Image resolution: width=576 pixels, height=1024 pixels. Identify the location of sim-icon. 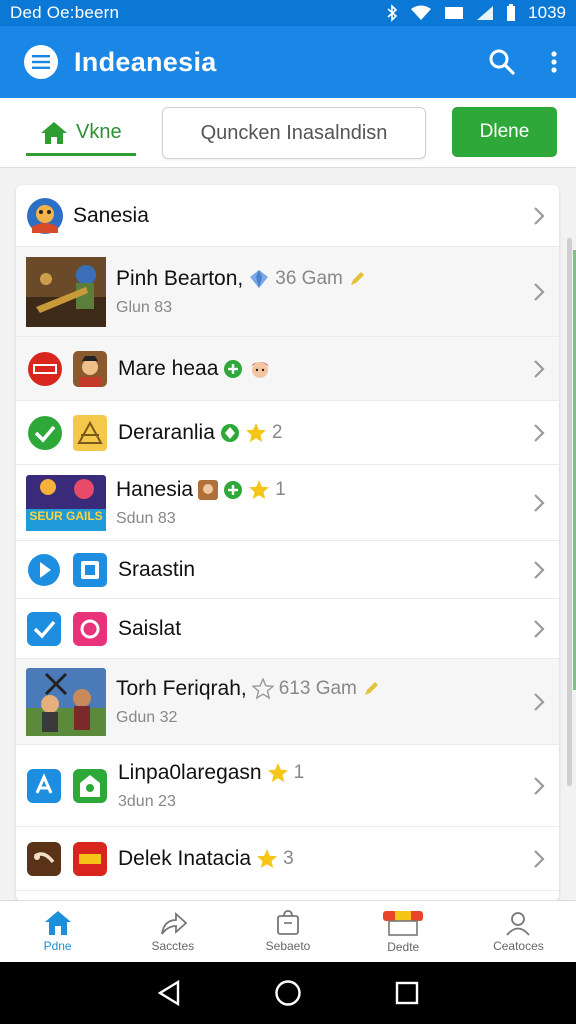
(454, 13).